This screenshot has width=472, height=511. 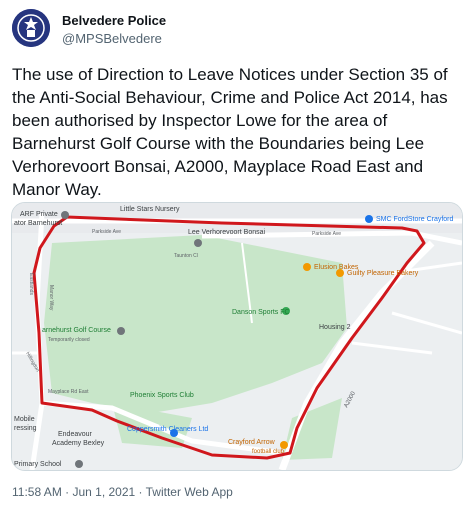 What do you see at coordinates (69, 340) in the screenshot?
I see `label-temp-closed: Temporarily closed` at bounding box center [69, 340].